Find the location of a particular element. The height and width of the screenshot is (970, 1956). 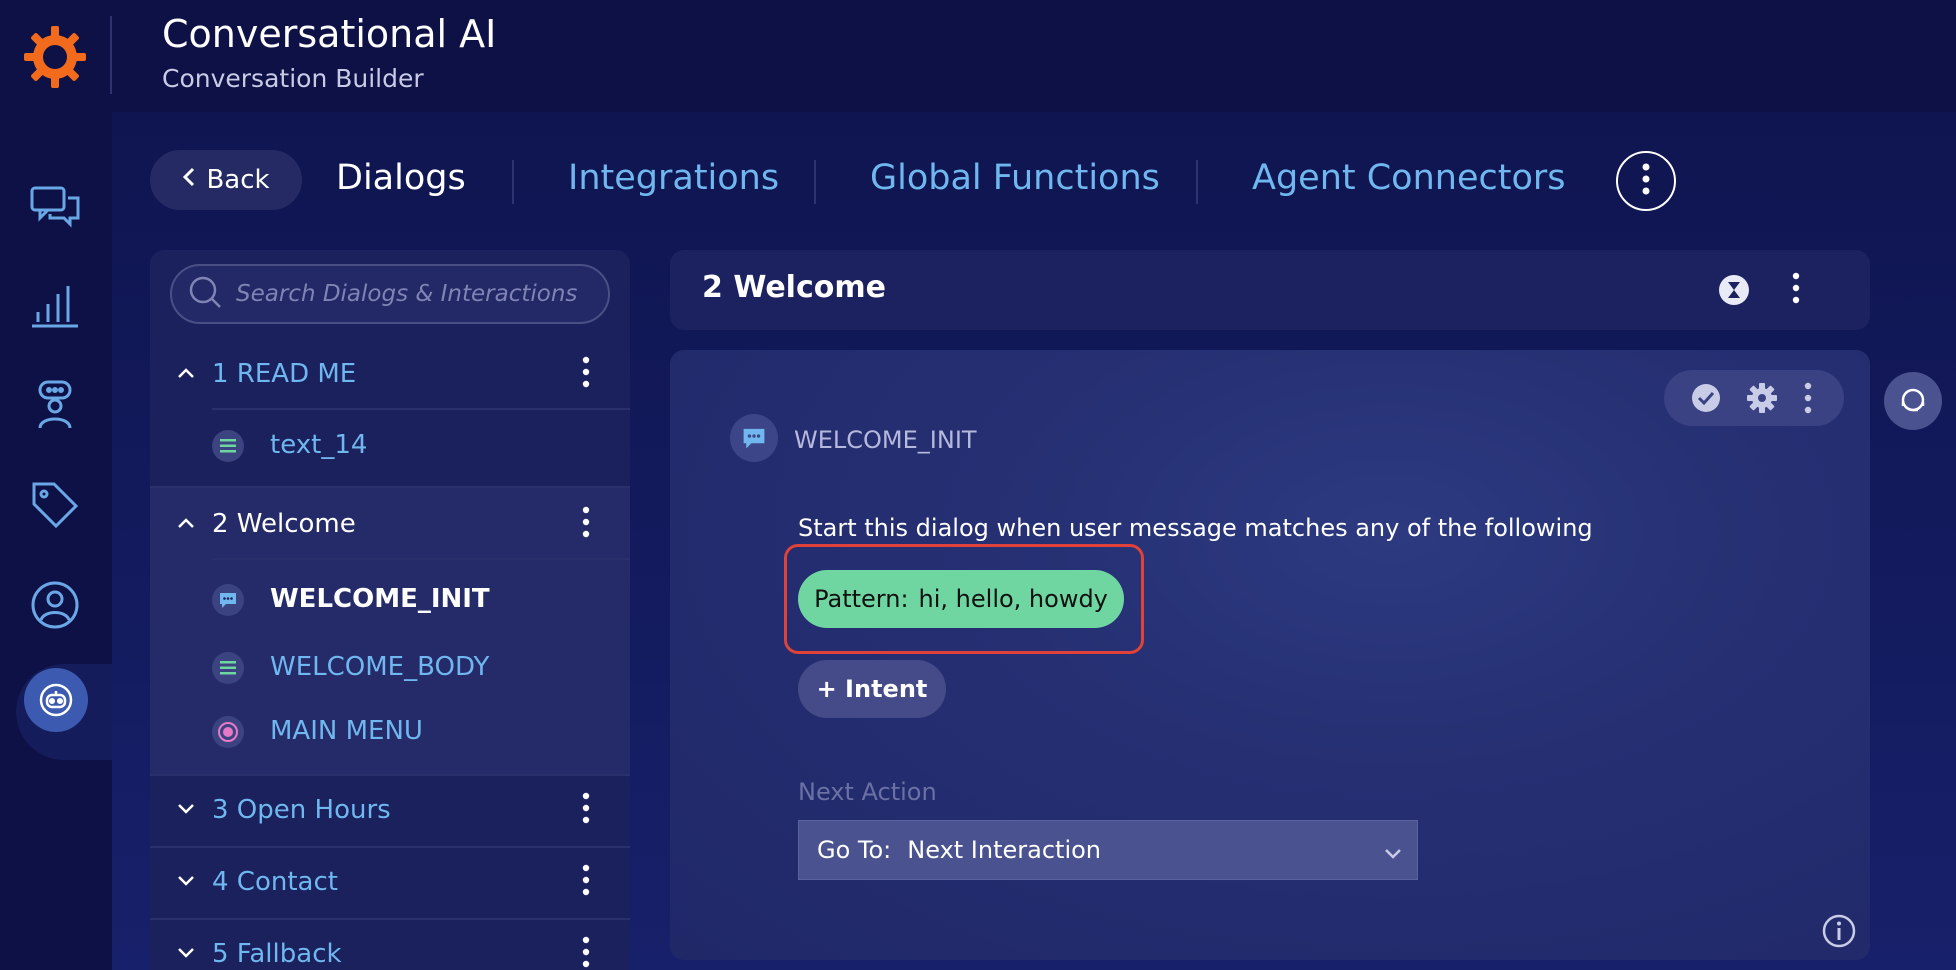

agent-support-icon is located at coordinates (1913, 401).